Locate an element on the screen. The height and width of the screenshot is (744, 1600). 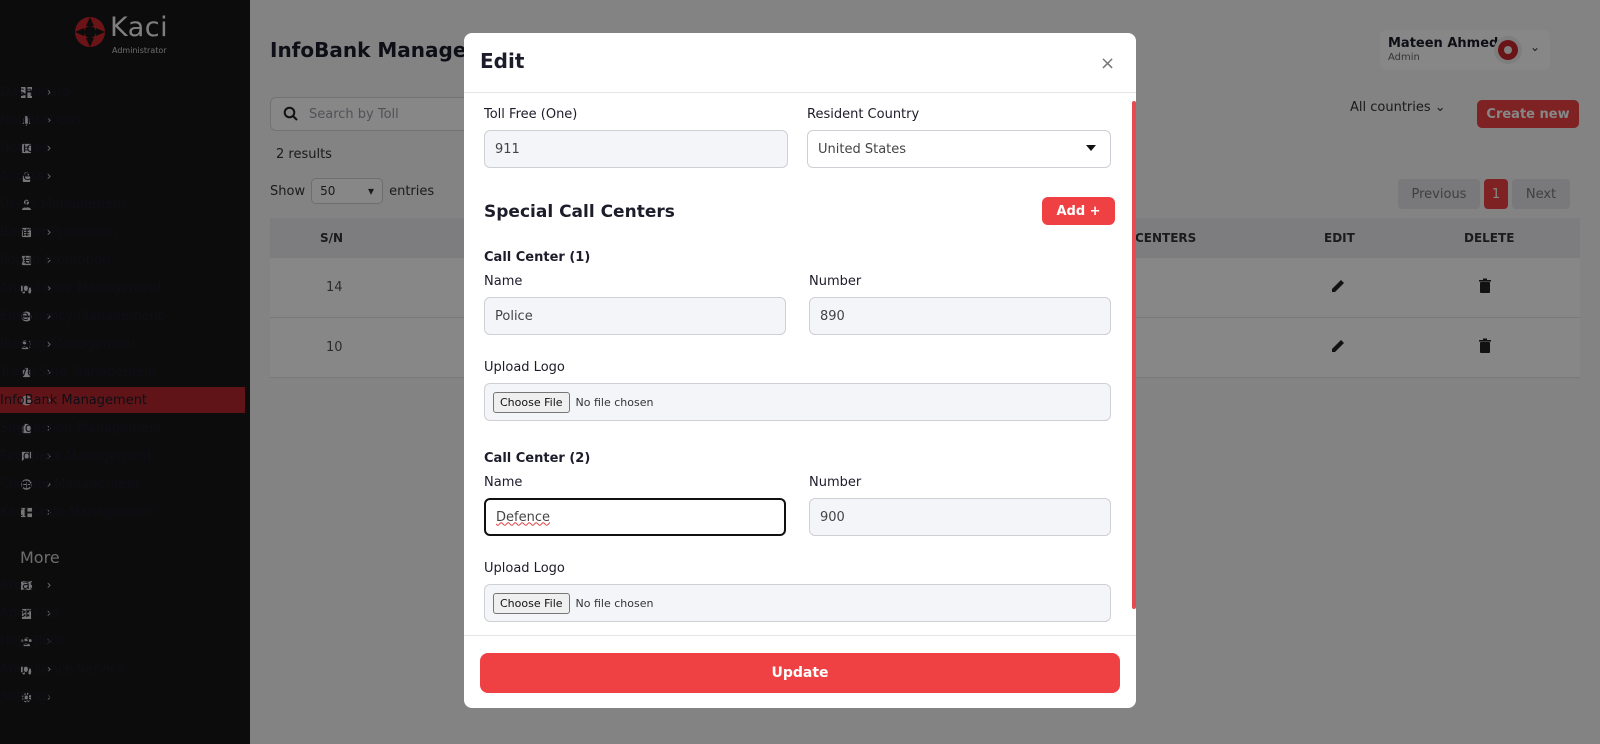
call-center-name-value: Police is located at coordinates (514, 316).